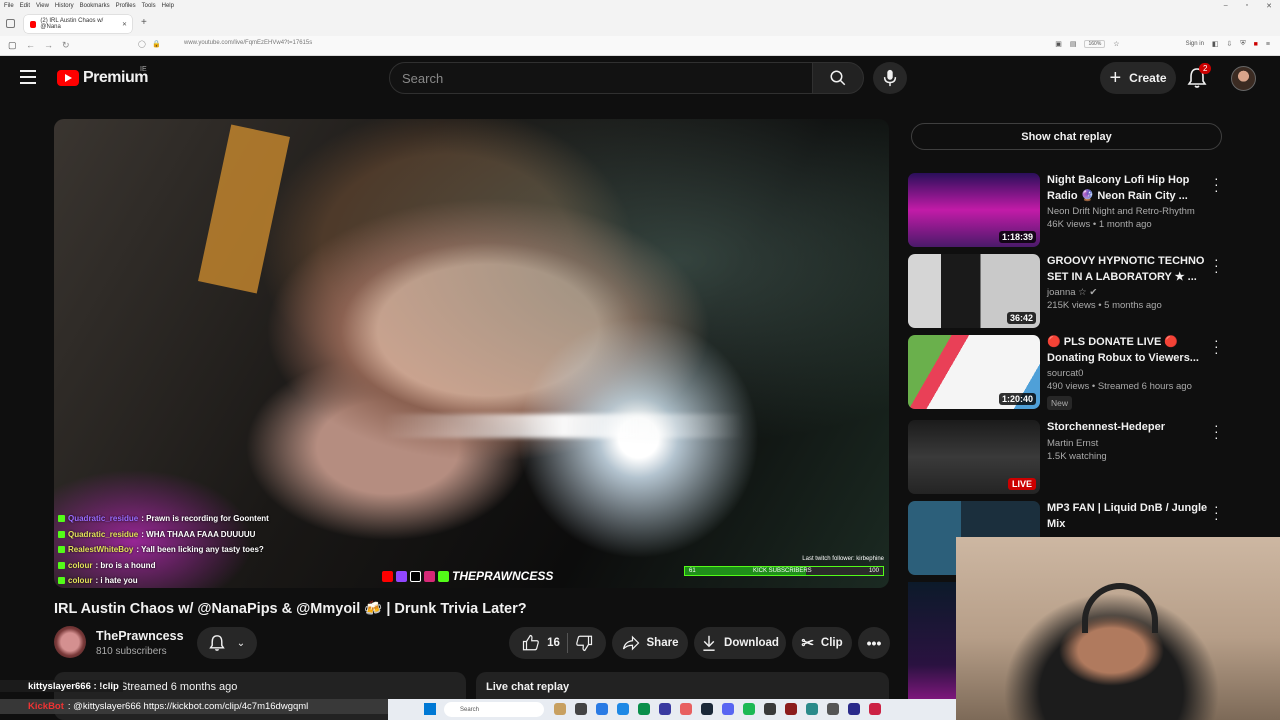 The image size is (1280, 720). Describe the element at coordinates (1129, 516) in the screenshot. I see `video-title: MP3 FAN | Liquid DnB / Jungle Mix` at that location.